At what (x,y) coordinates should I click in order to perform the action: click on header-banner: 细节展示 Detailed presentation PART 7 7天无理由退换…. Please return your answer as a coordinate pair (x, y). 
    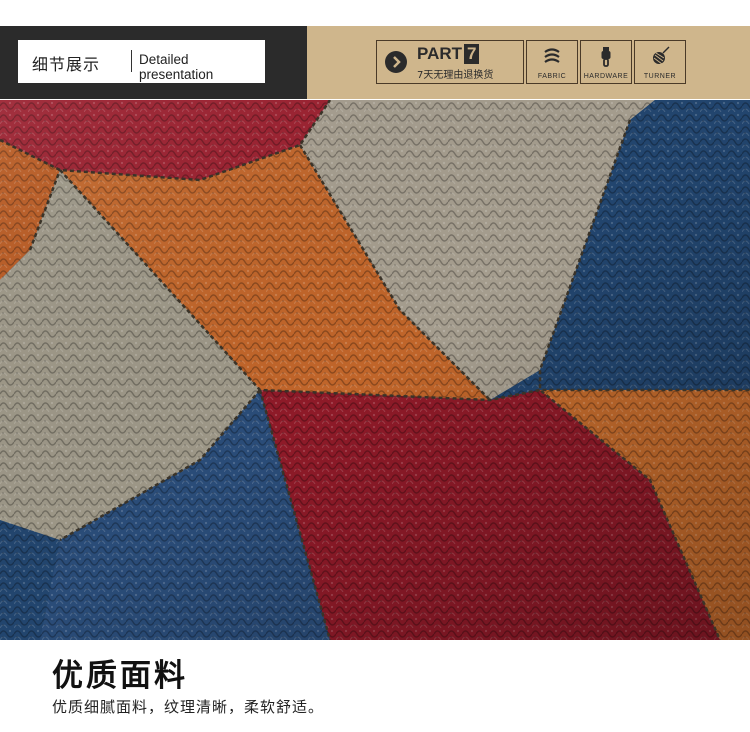
    Looking at the image, I should click on (375, 50).